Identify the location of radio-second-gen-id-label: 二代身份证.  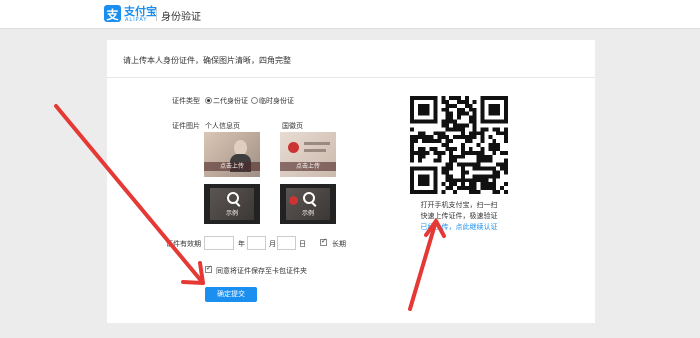
(230, 101).